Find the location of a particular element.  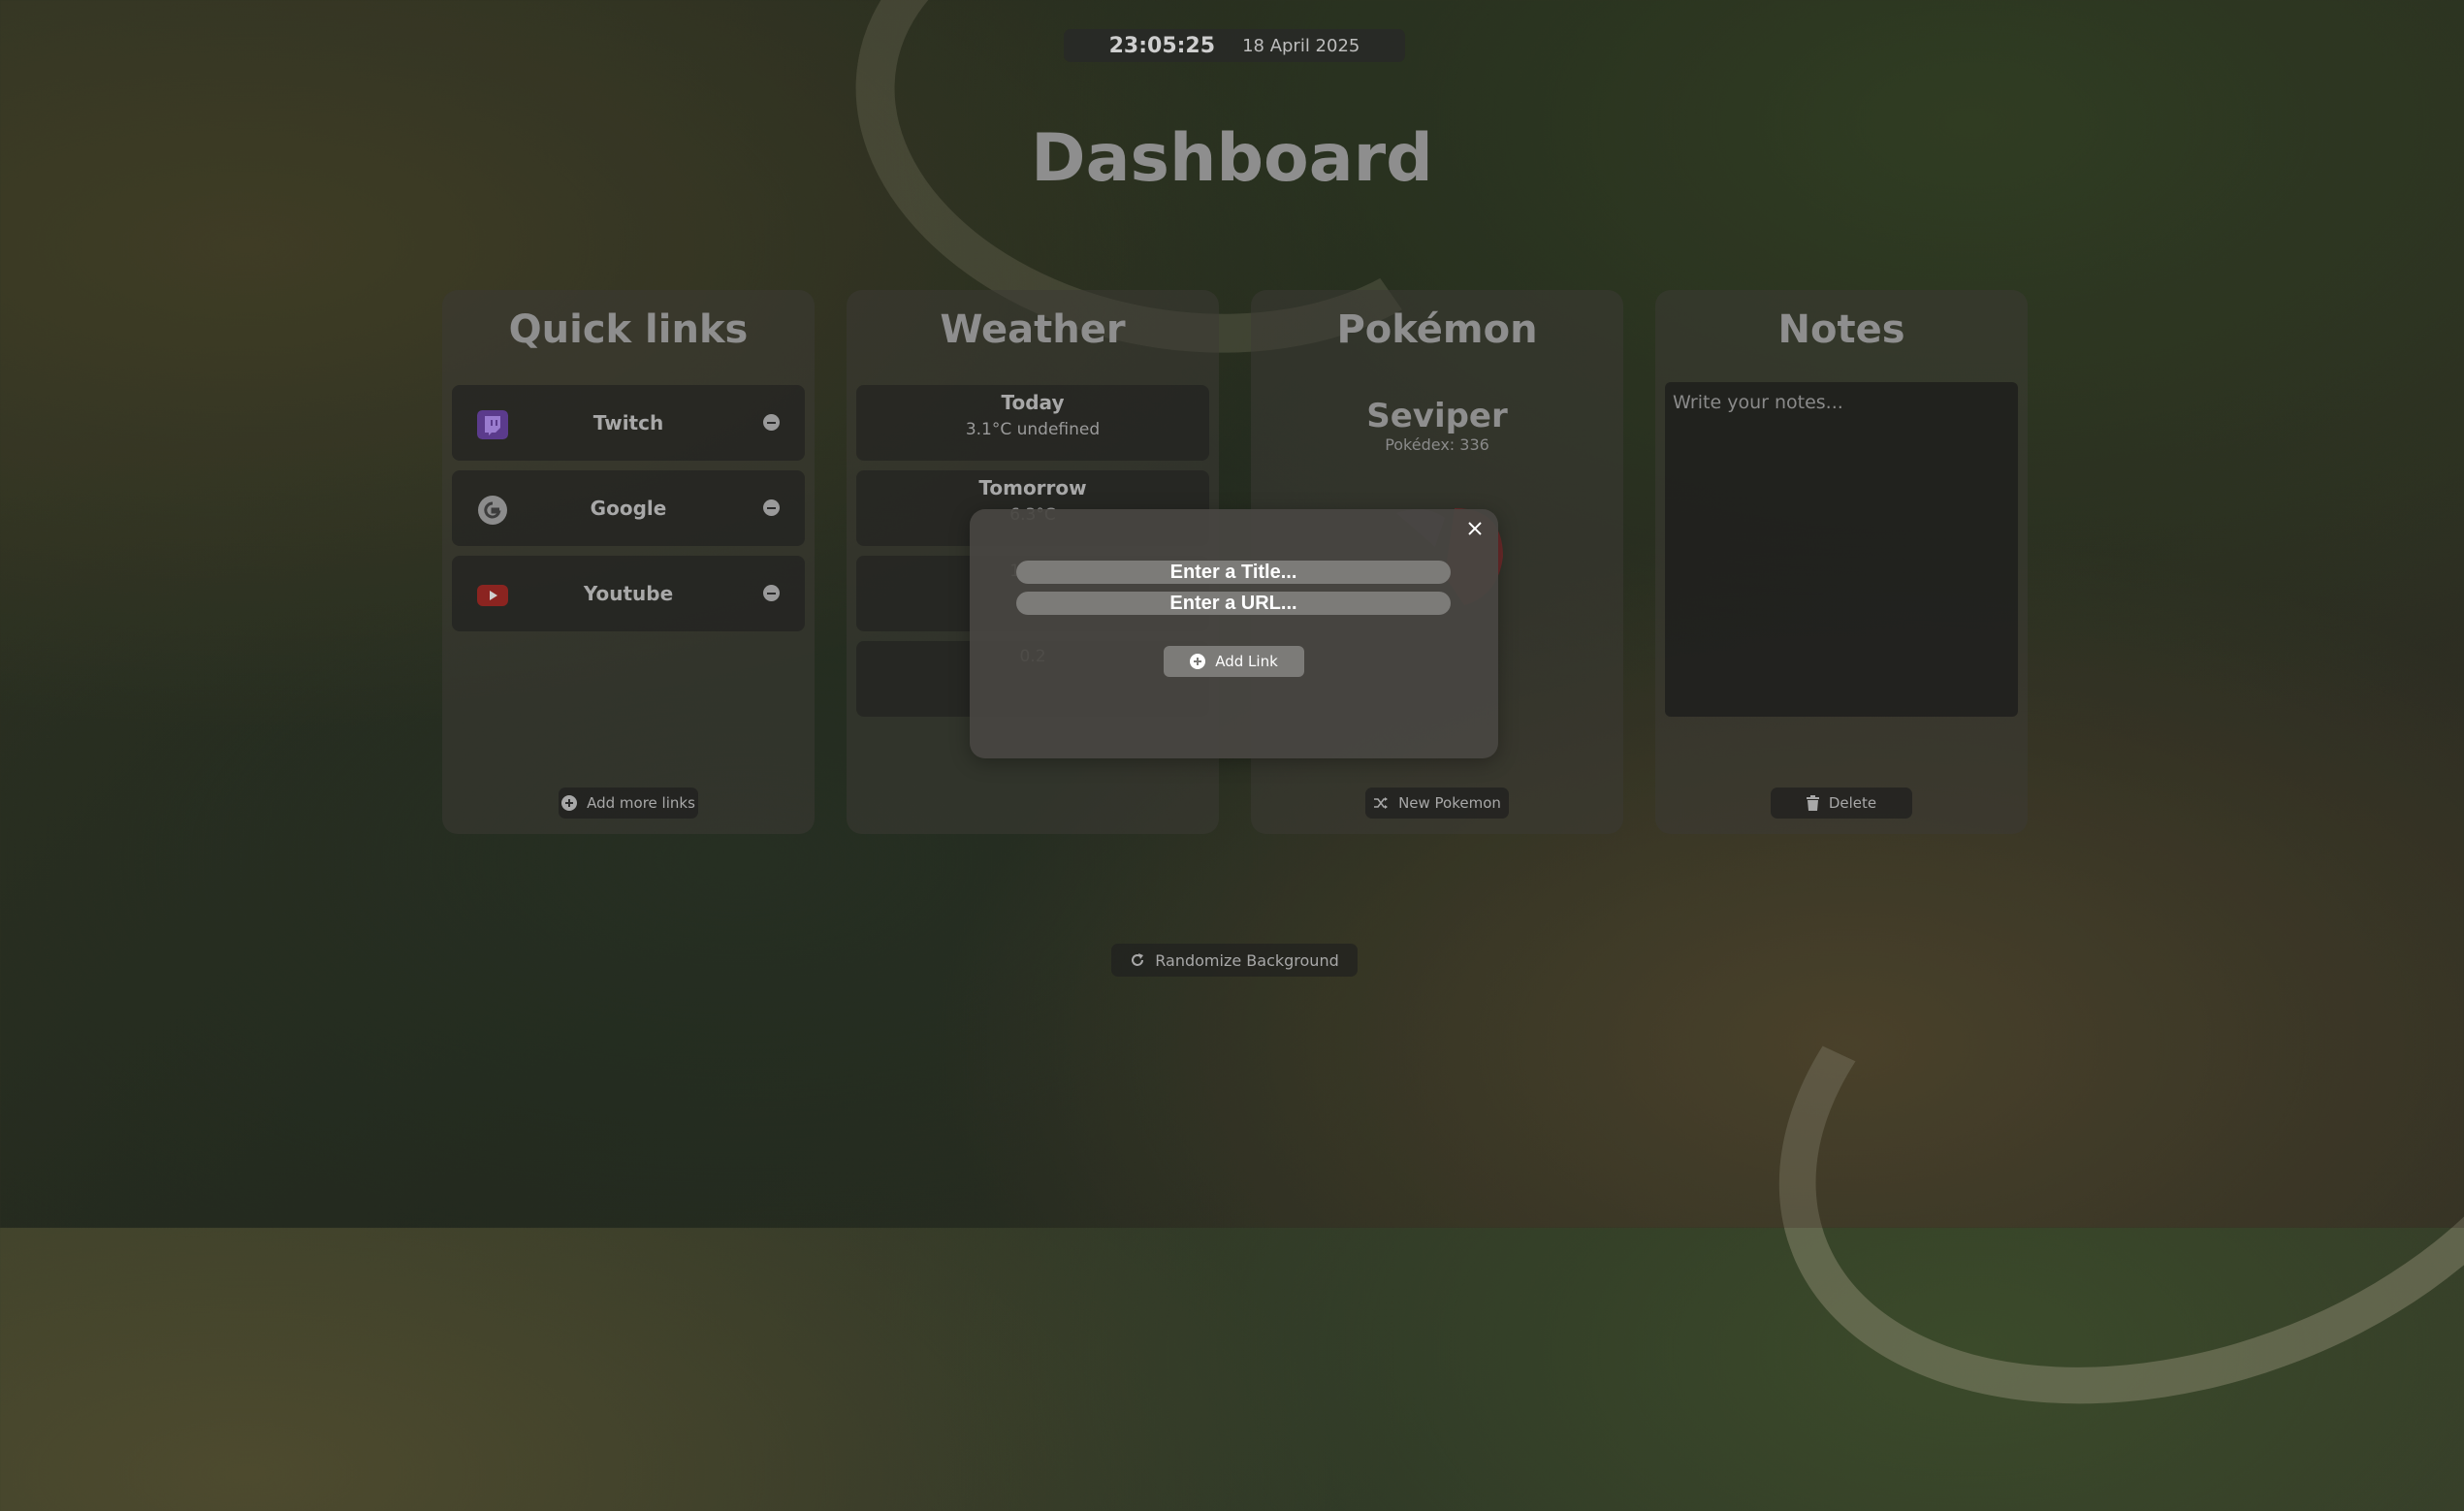

clock-bar: 23:05:25 18 April 2025 is located at coordinates (1234, 45).